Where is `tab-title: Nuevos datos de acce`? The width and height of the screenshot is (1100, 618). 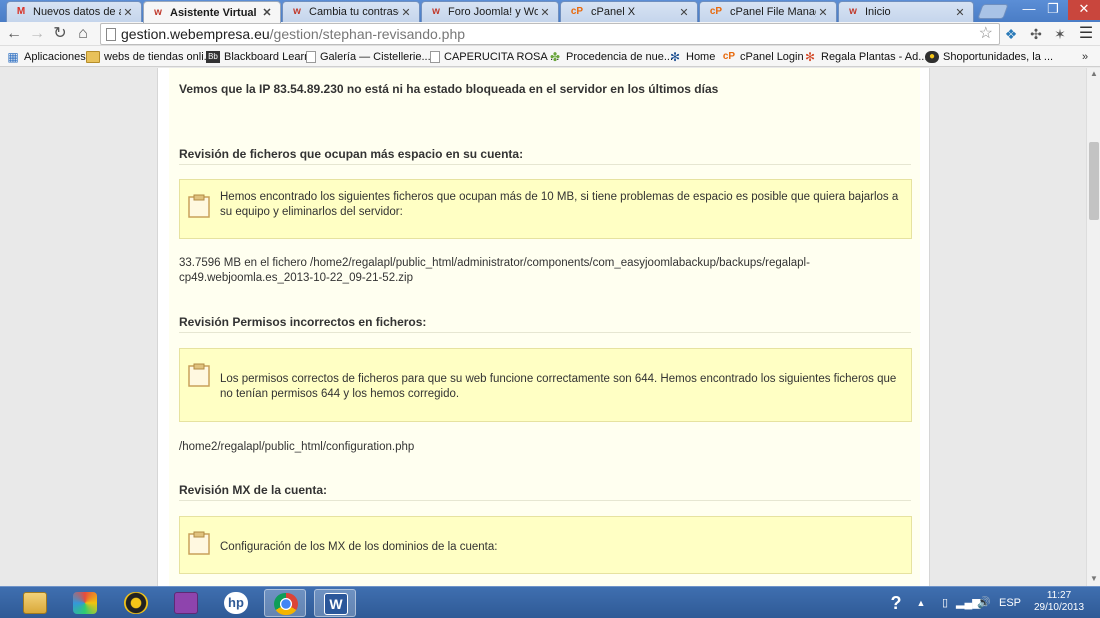
tab-title: Nuevos datos de acce is located at coordinates (77, 12).